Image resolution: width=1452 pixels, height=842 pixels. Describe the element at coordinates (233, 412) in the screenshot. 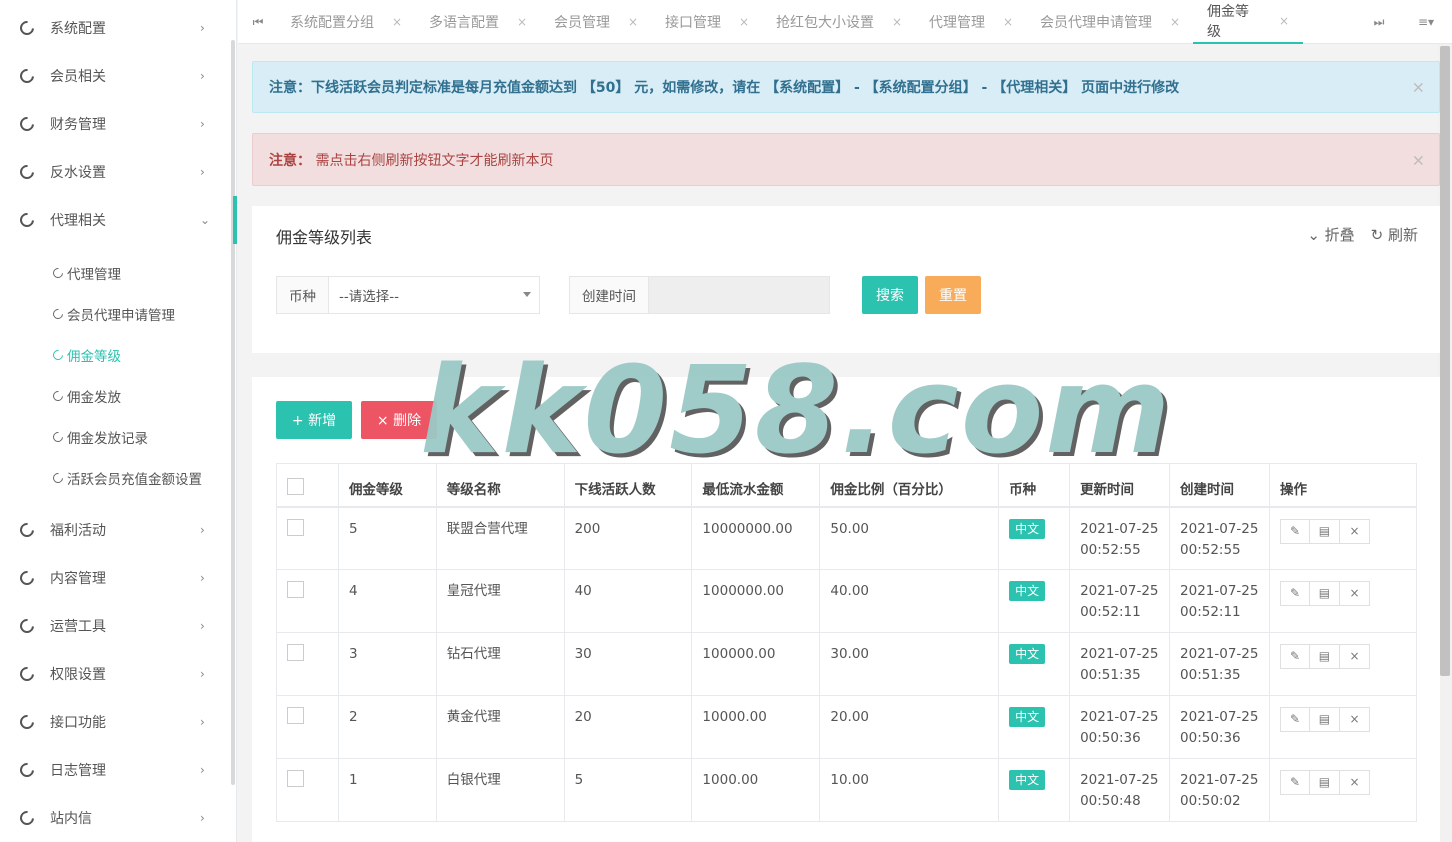

I see `sidebar-scrollbar` at that location.